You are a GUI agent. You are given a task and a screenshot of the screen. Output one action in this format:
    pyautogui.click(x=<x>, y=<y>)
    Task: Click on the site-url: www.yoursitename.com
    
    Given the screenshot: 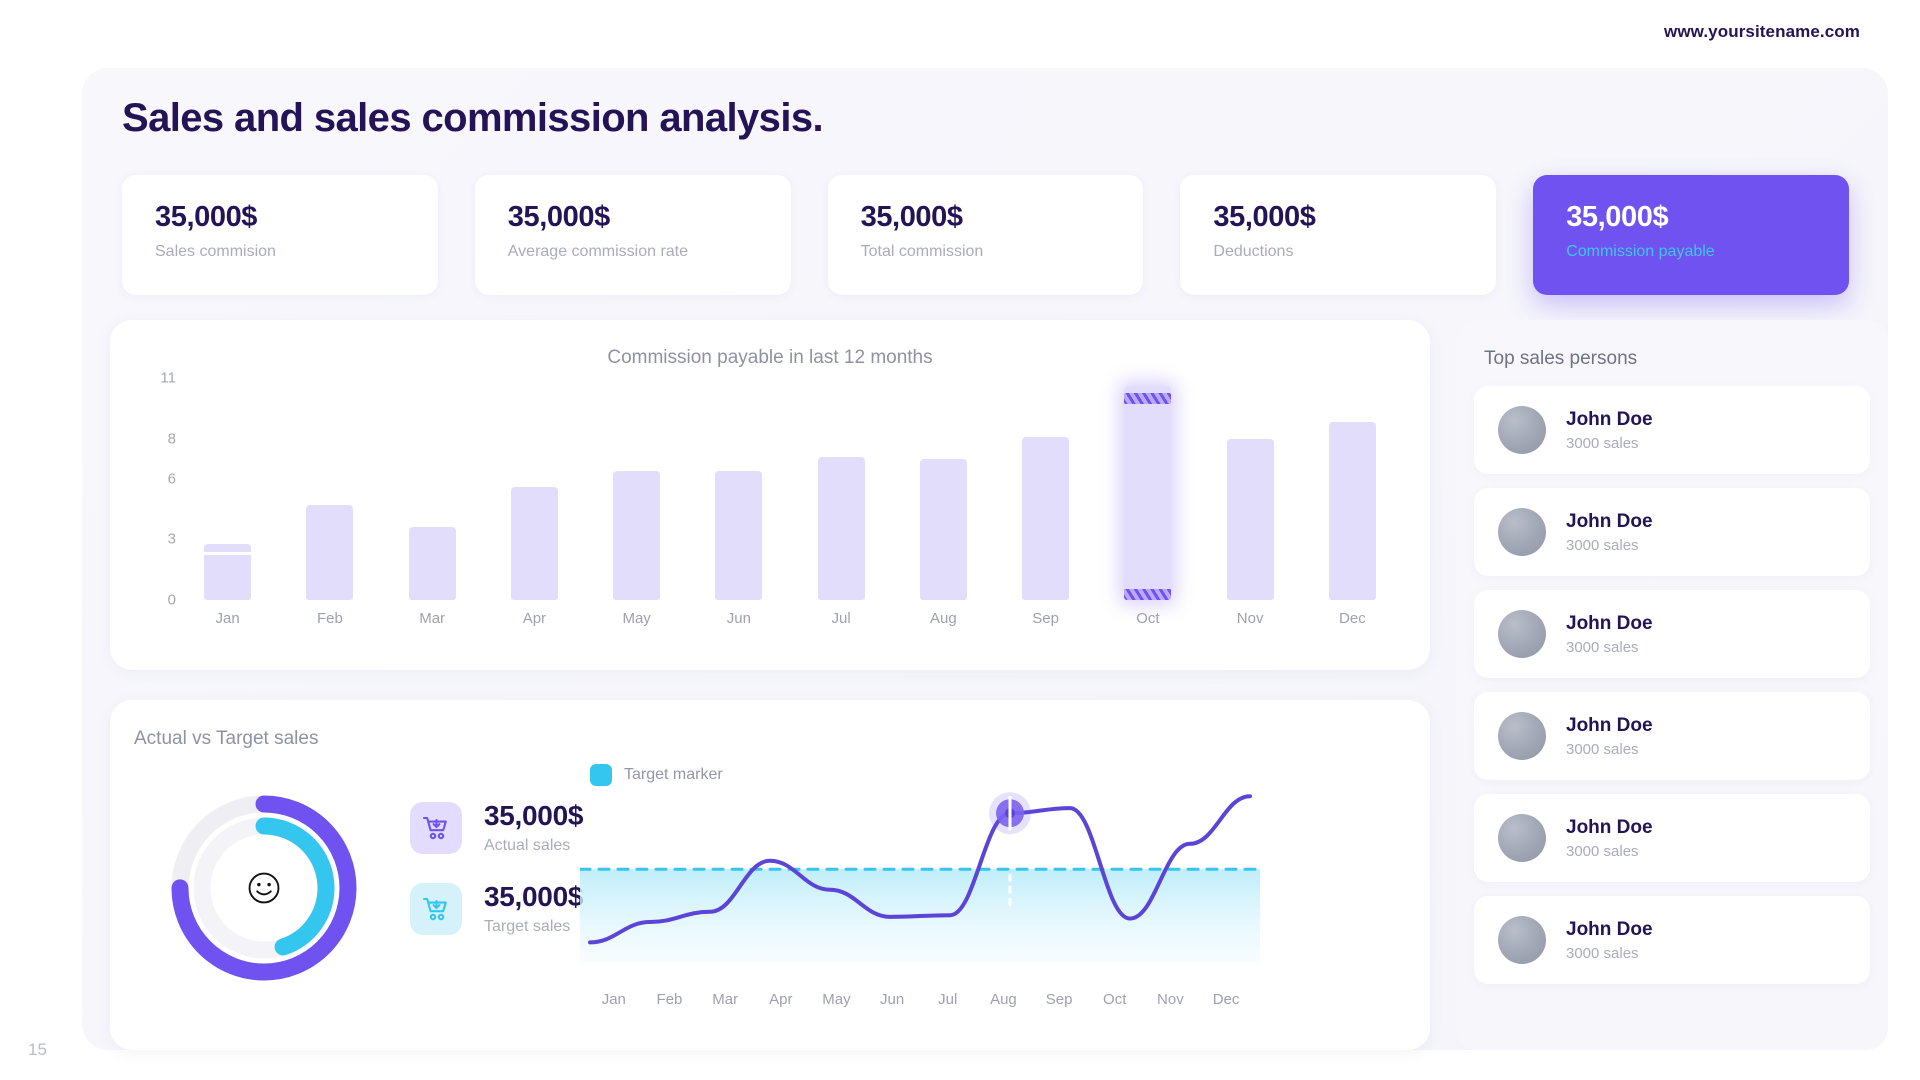 What is the action you would take?
    pyautogui.click(x=1762, y=31)
    